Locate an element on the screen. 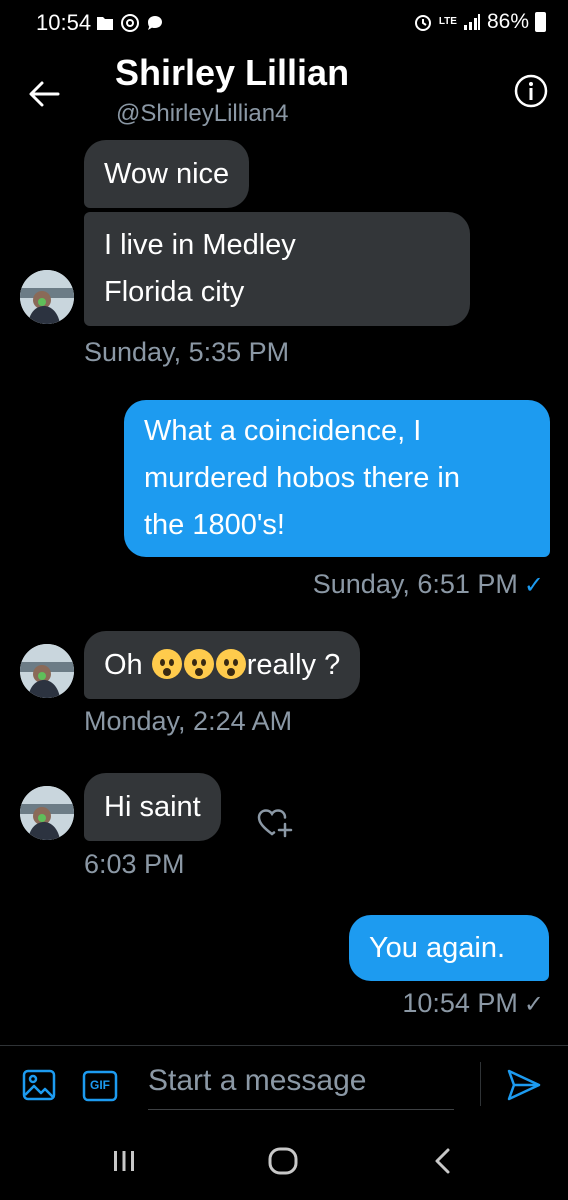 The height and width of the screenshot is (1200, 568). sent-check-icon: ✓ is located at coordinates (533, 1004).